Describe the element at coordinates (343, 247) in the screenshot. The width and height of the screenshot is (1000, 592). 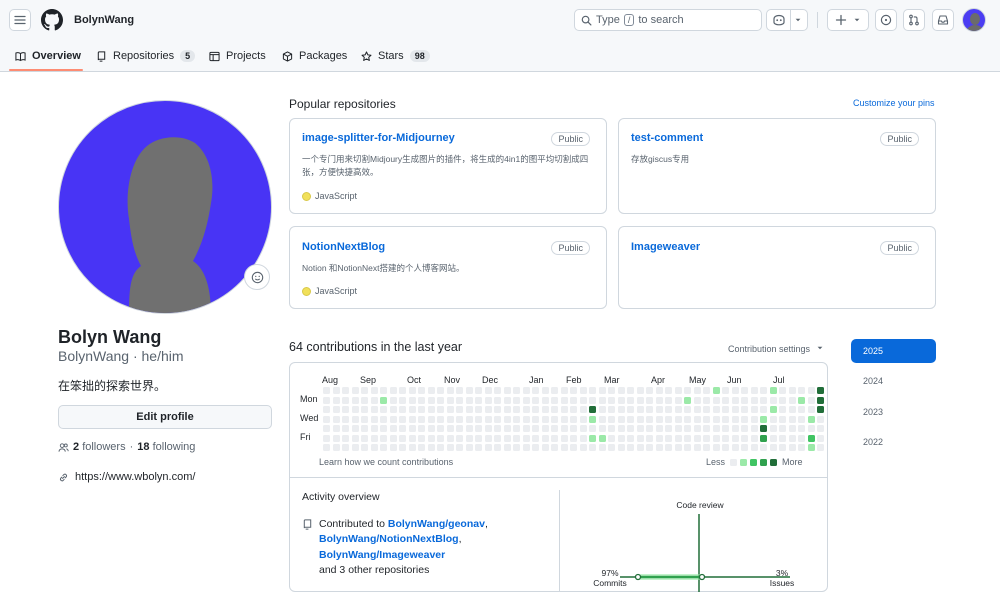
I see `repo-name-link: NotionNextBlog` at that location.